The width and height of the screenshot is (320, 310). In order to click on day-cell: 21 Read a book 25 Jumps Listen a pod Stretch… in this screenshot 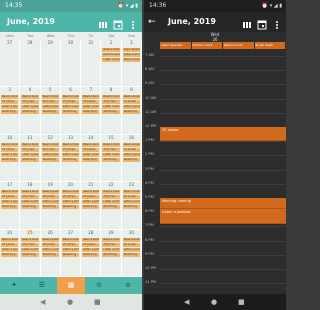, I will do `click(91, 206)`.